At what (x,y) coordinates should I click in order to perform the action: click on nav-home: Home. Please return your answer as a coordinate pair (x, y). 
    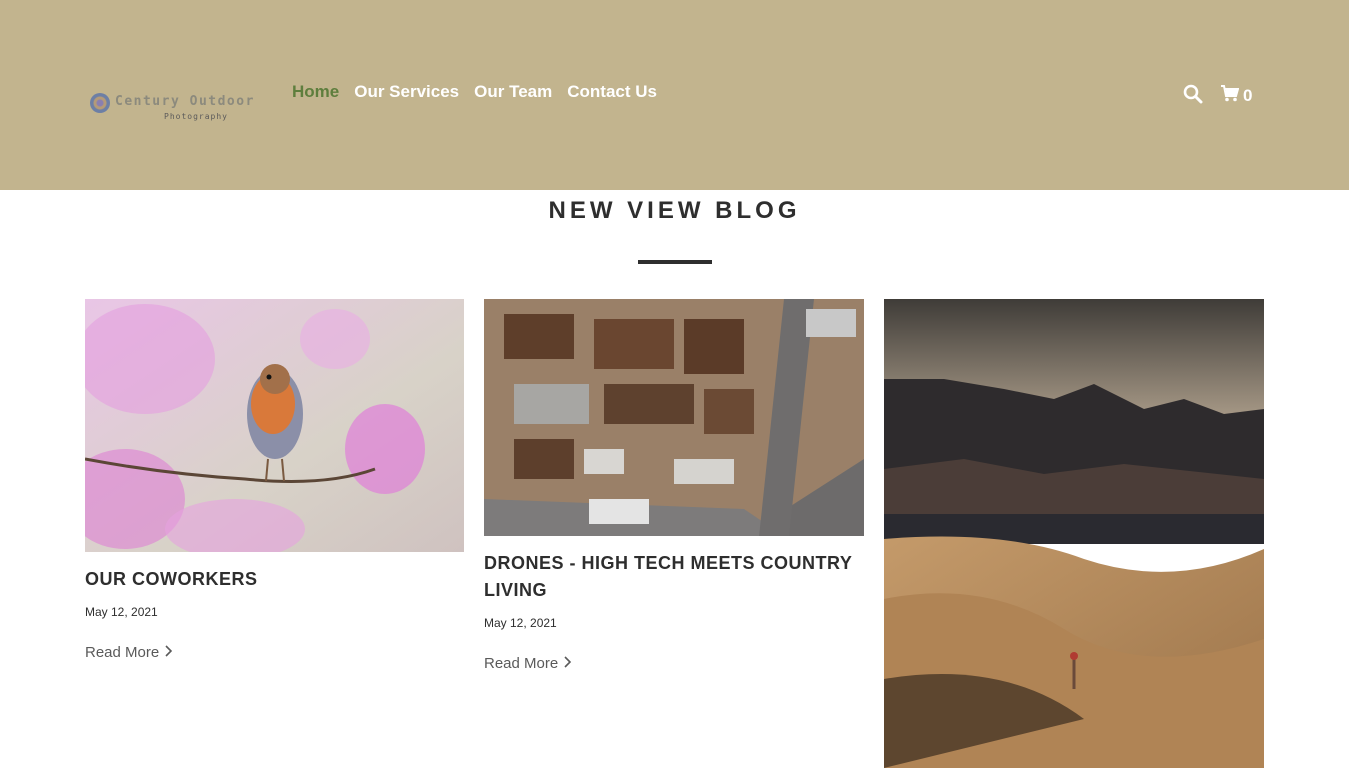
    Looking at the image, I should click on (315, 92).